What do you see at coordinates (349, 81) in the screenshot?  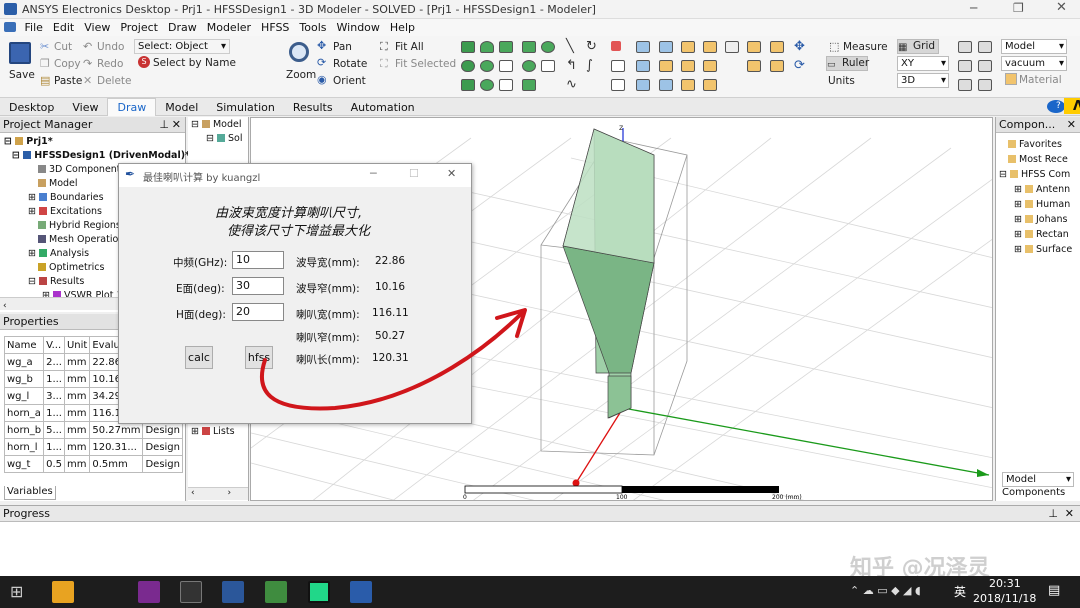 I see `orient-button: Orient` at bounding box center [349, 81].